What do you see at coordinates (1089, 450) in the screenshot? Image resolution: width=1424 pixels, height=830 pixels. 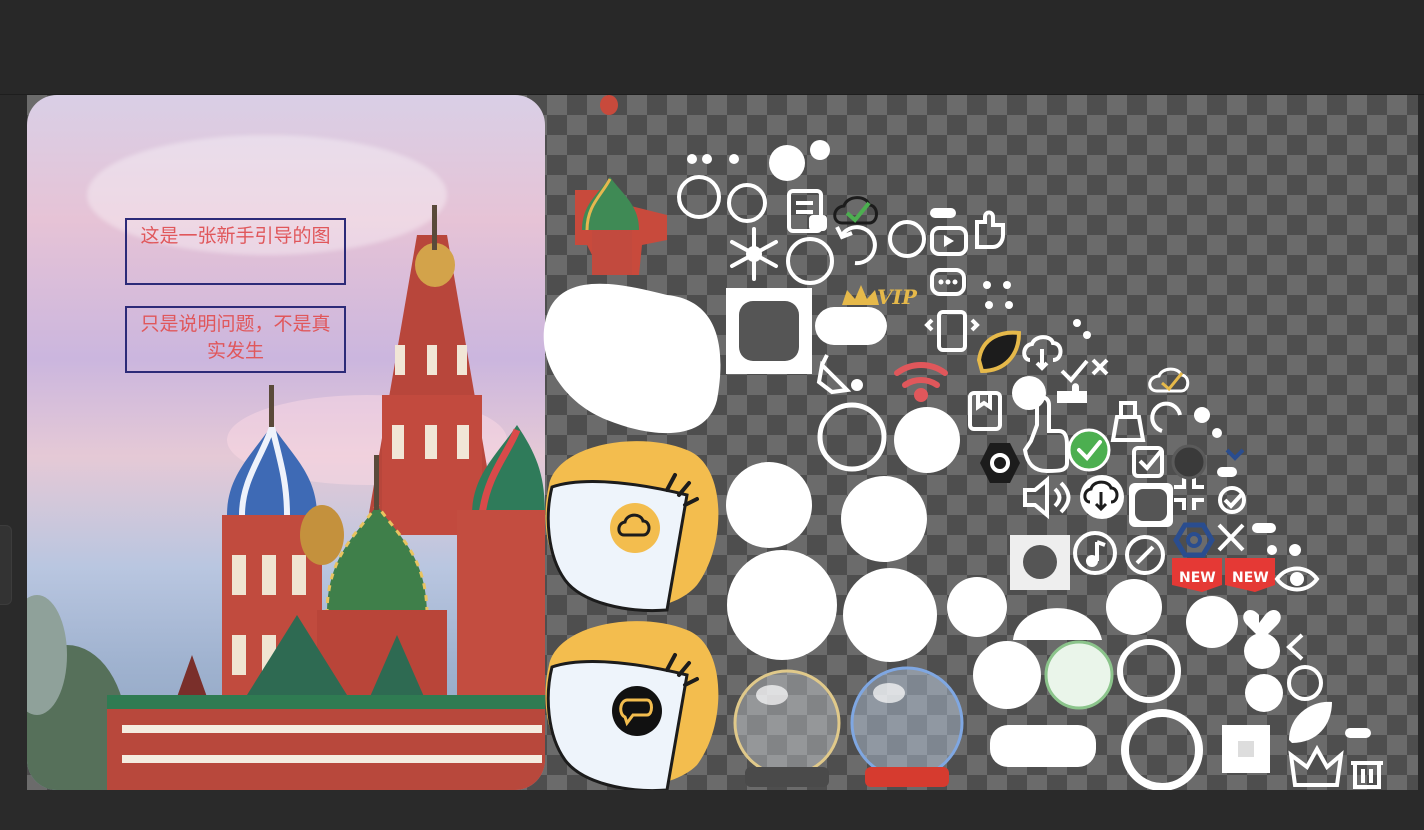 I see `check-circle-icon` at bounding box center [1089, 450].